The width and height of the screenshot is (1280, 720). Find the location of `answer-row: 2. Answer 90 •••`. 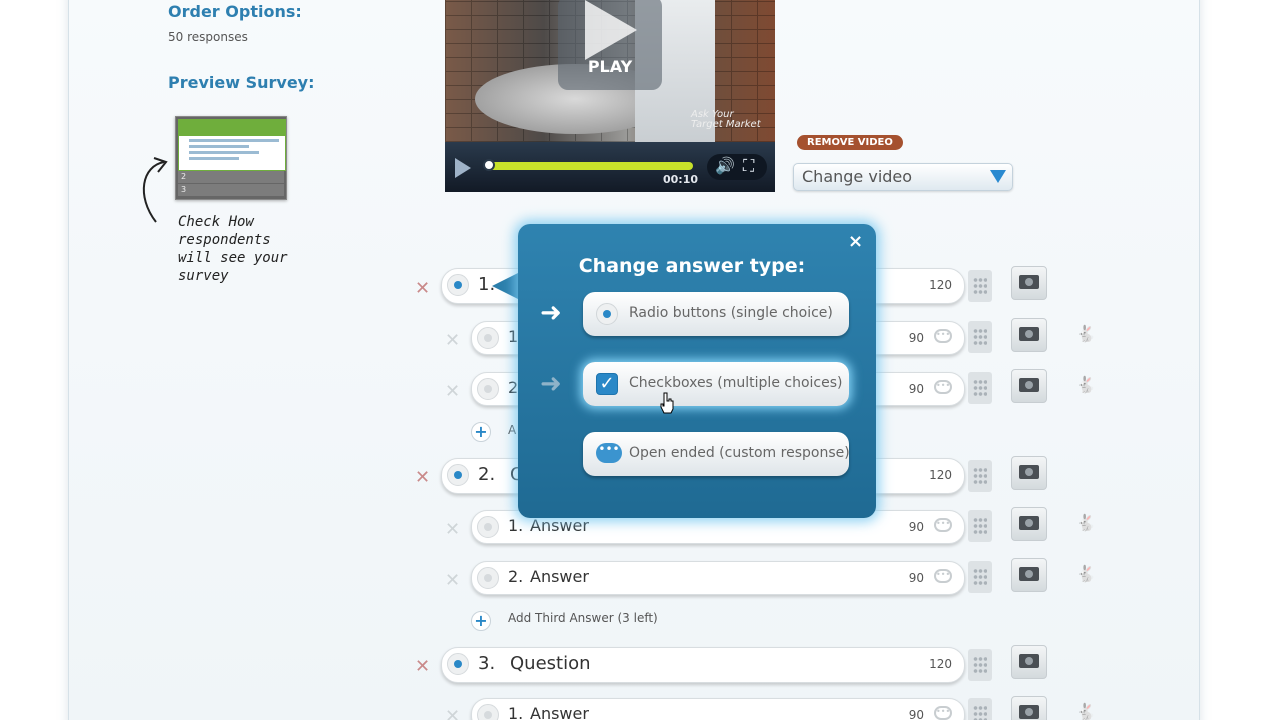

answer-row: 2. Answer 90 ••• is located at coordinates (718, 578).